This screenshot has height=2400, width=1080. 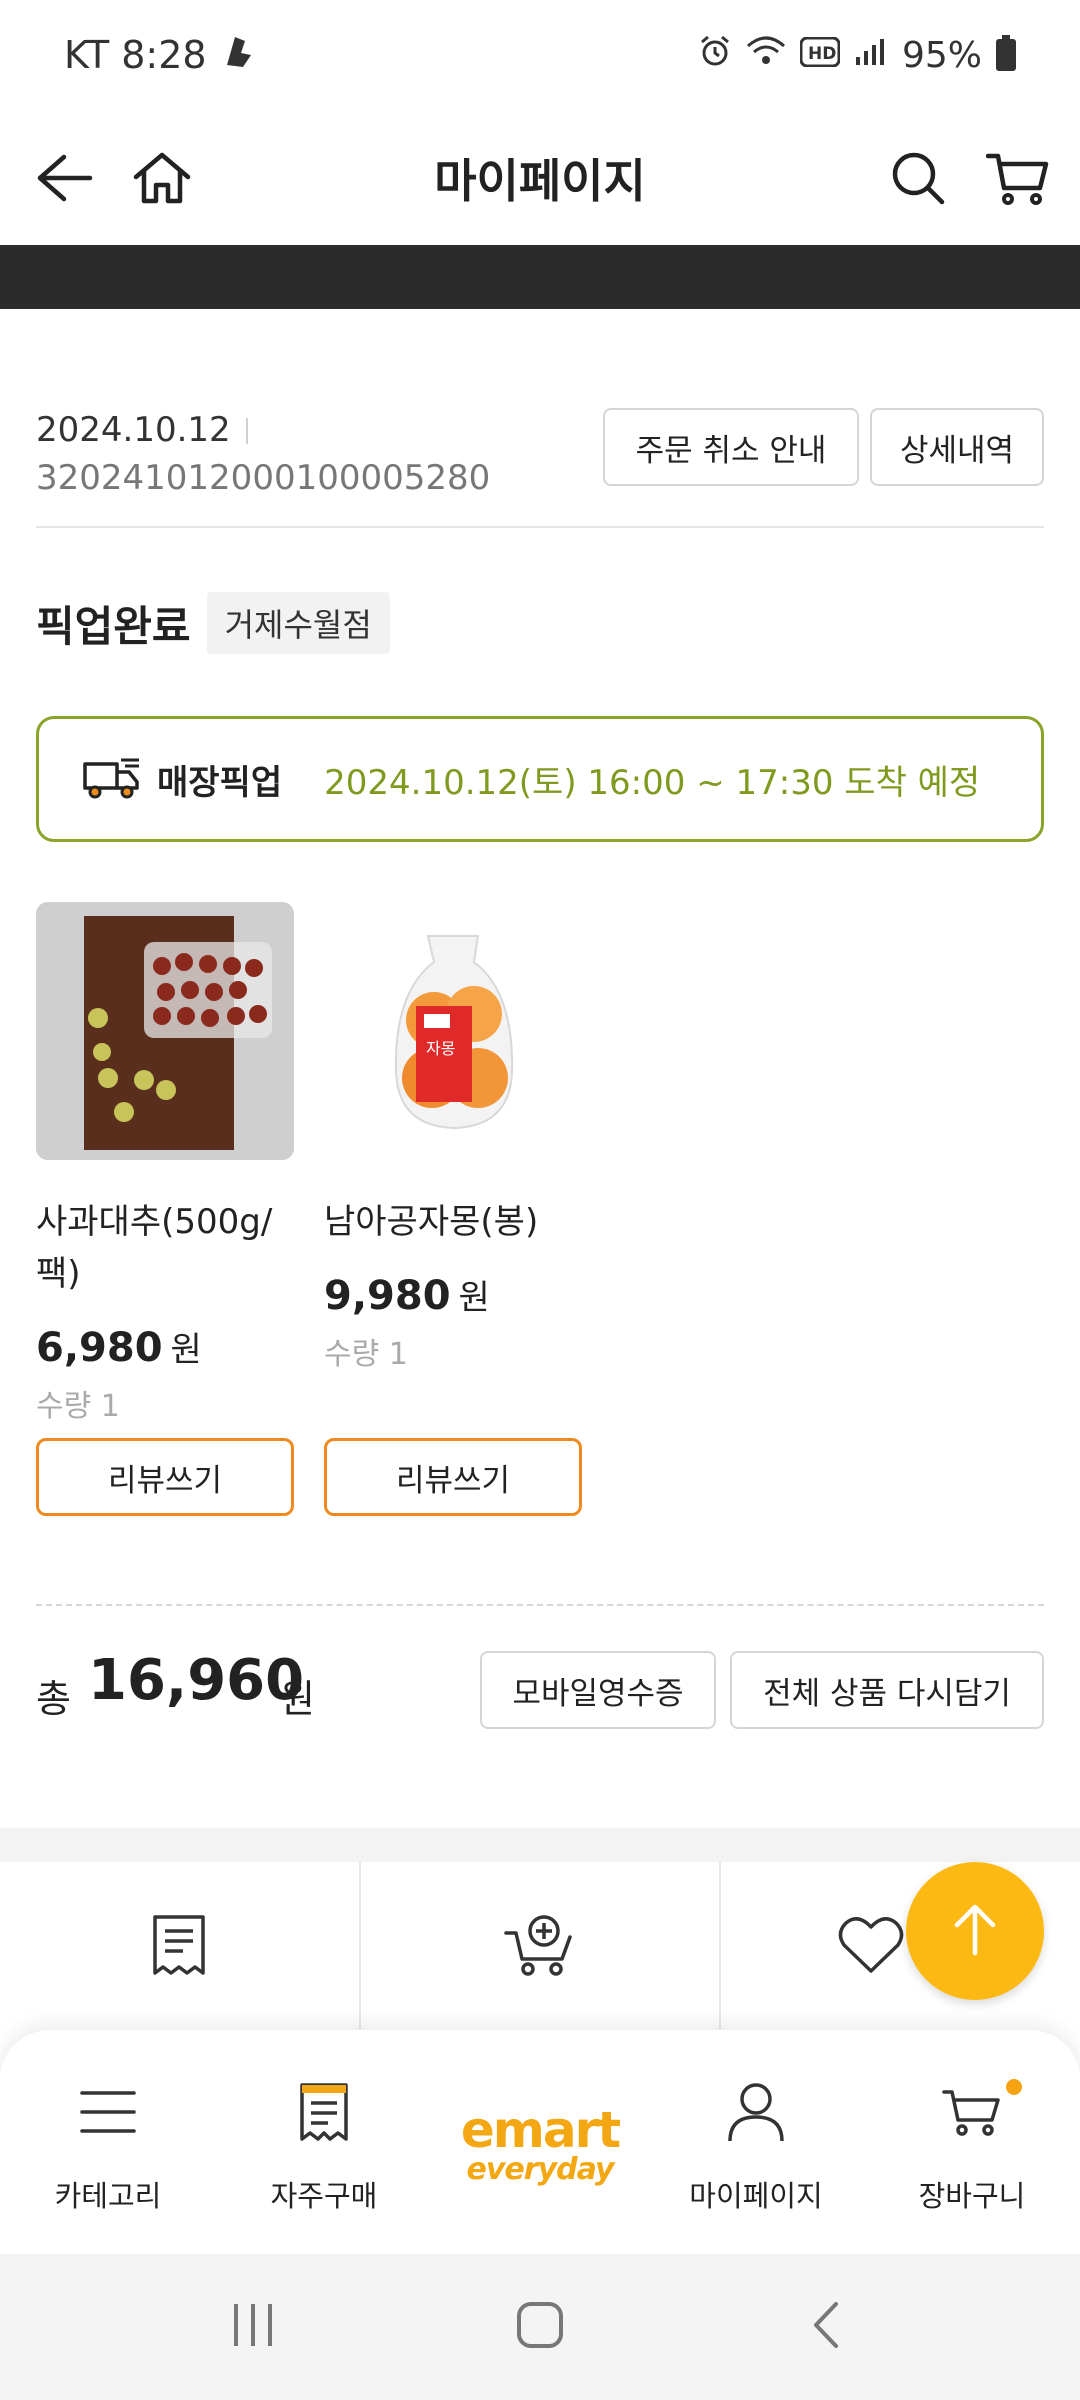 I want to click on bottom-nav: 카테고리 자주구매 emart everyday 마이페이지 장바구니, so click(x=540, y=2142).